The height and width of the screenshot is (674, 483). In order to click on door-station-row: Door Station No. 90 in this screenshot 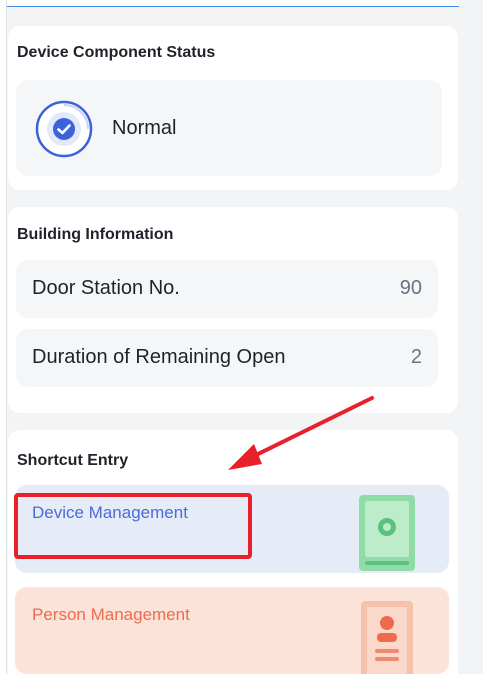, I will do `click(227, 289)`.